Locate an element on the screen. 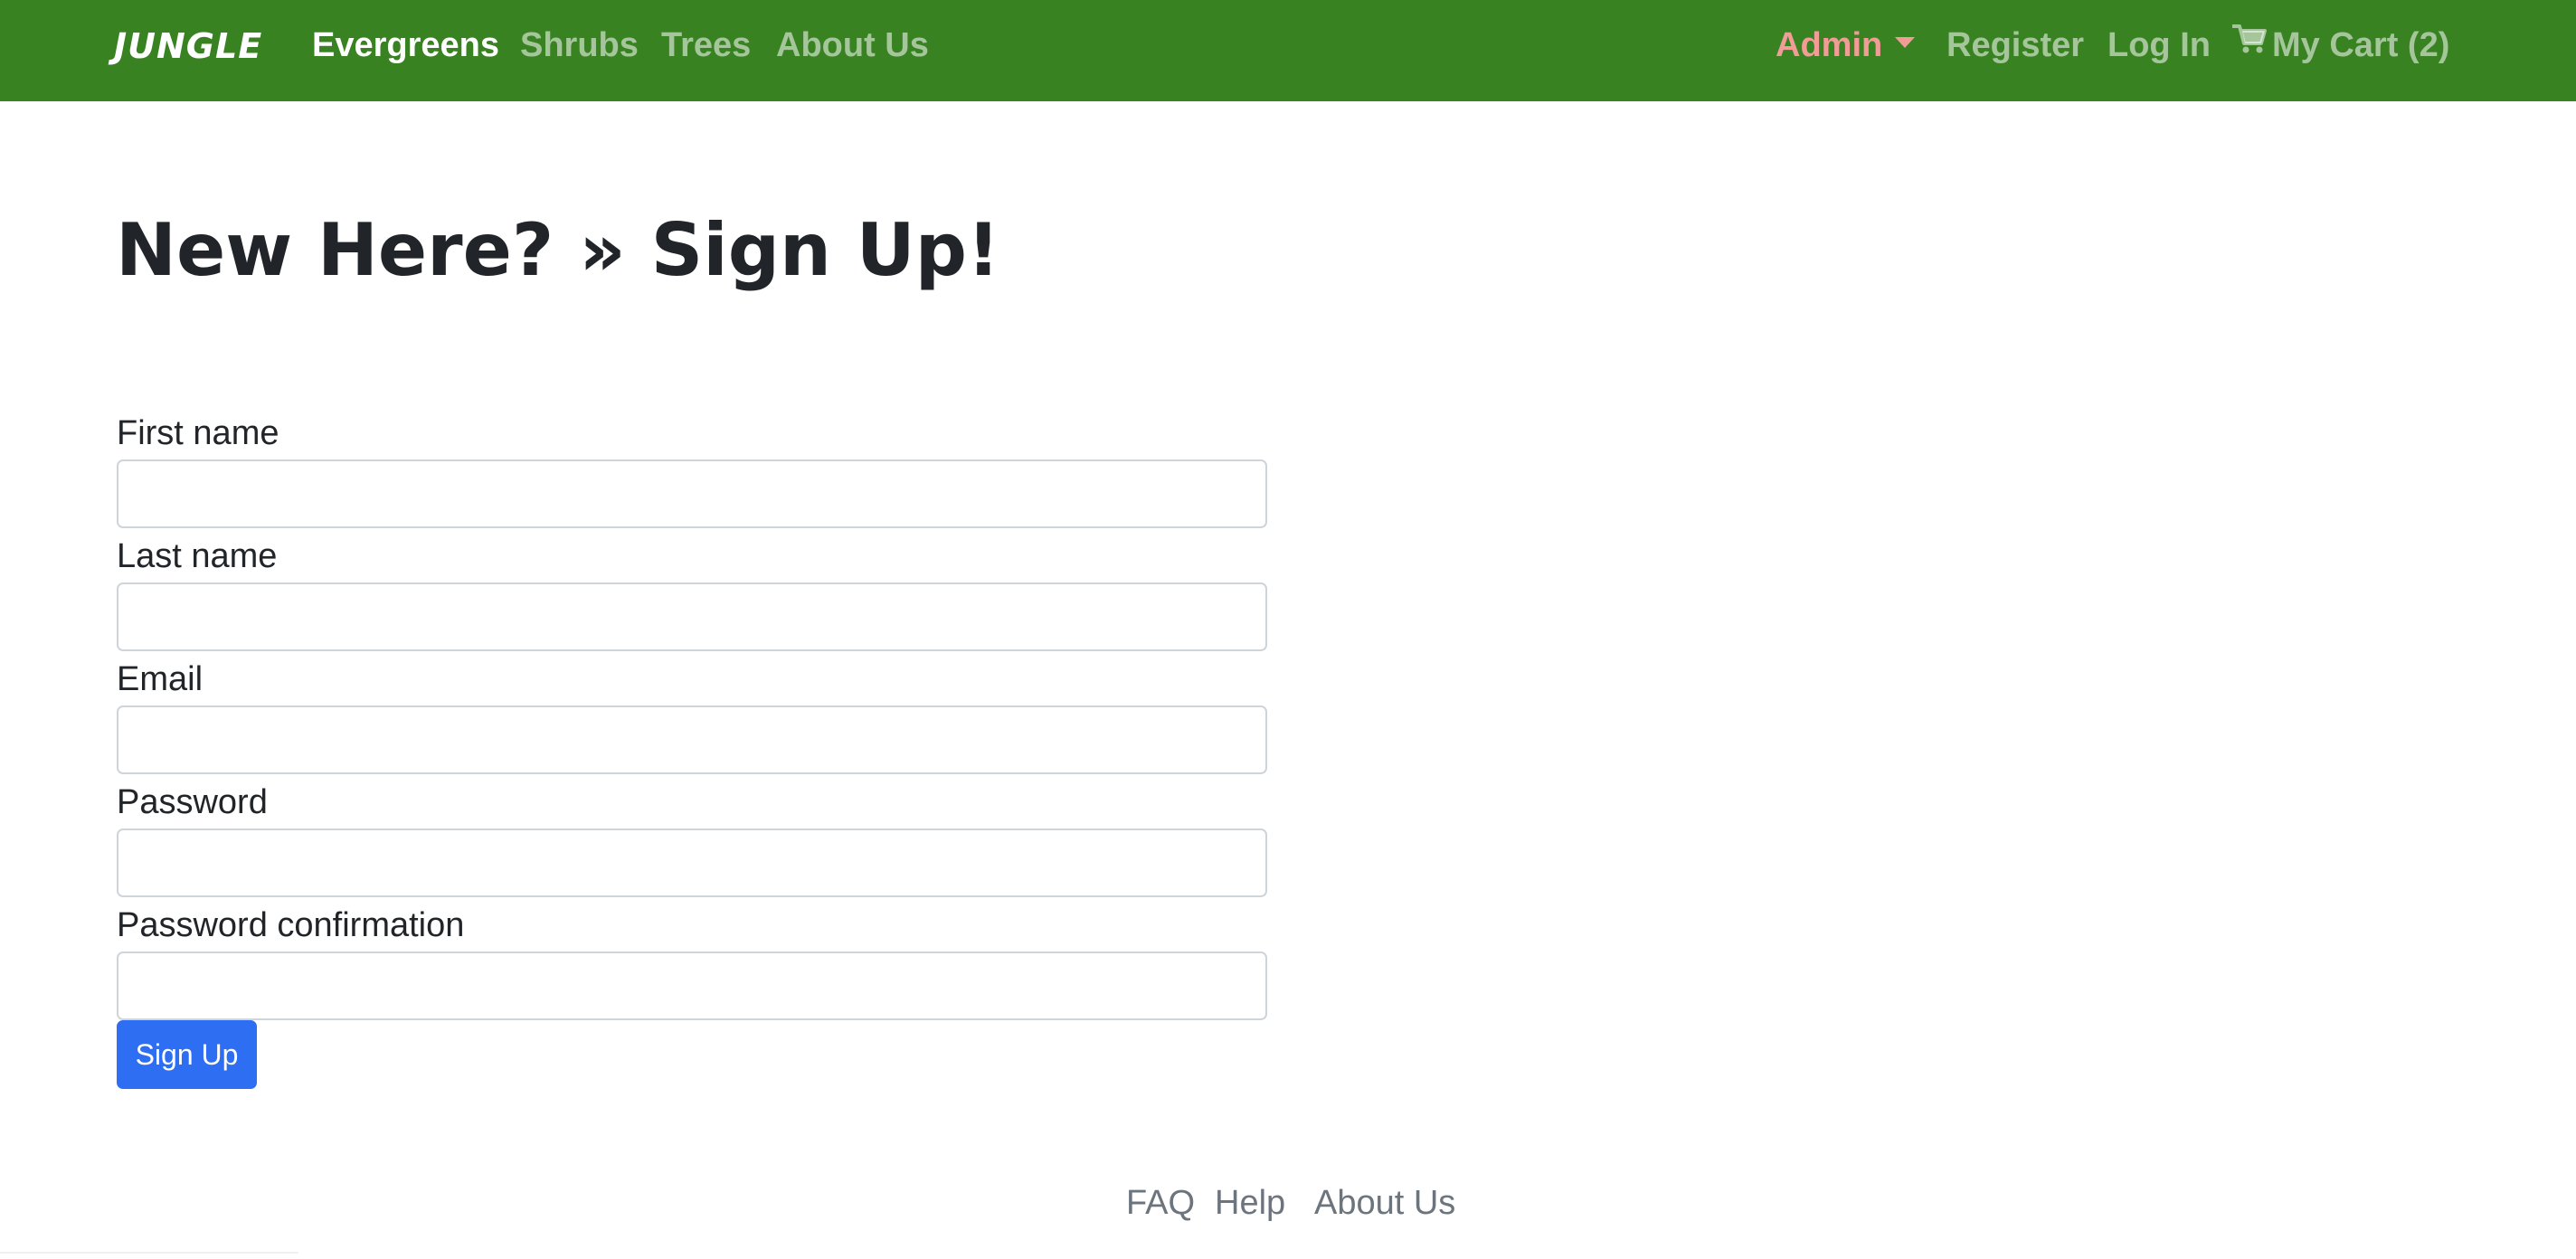  nav-link-register: Register is located at coordinates (2015, 46).